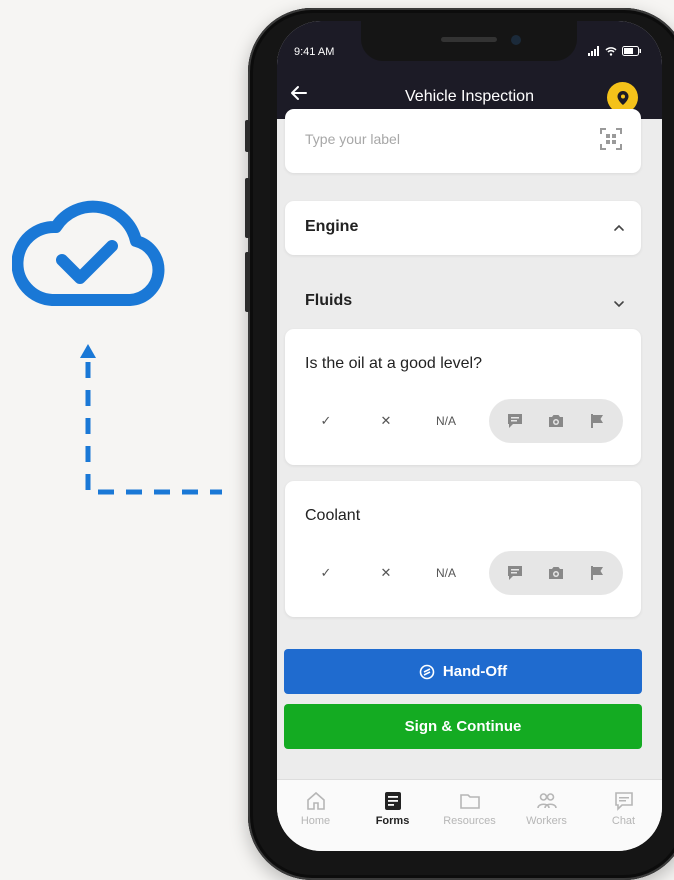 This screenshot has height=880, width=674. I want to click on label-input-card: Type your label, so click(463, 141).